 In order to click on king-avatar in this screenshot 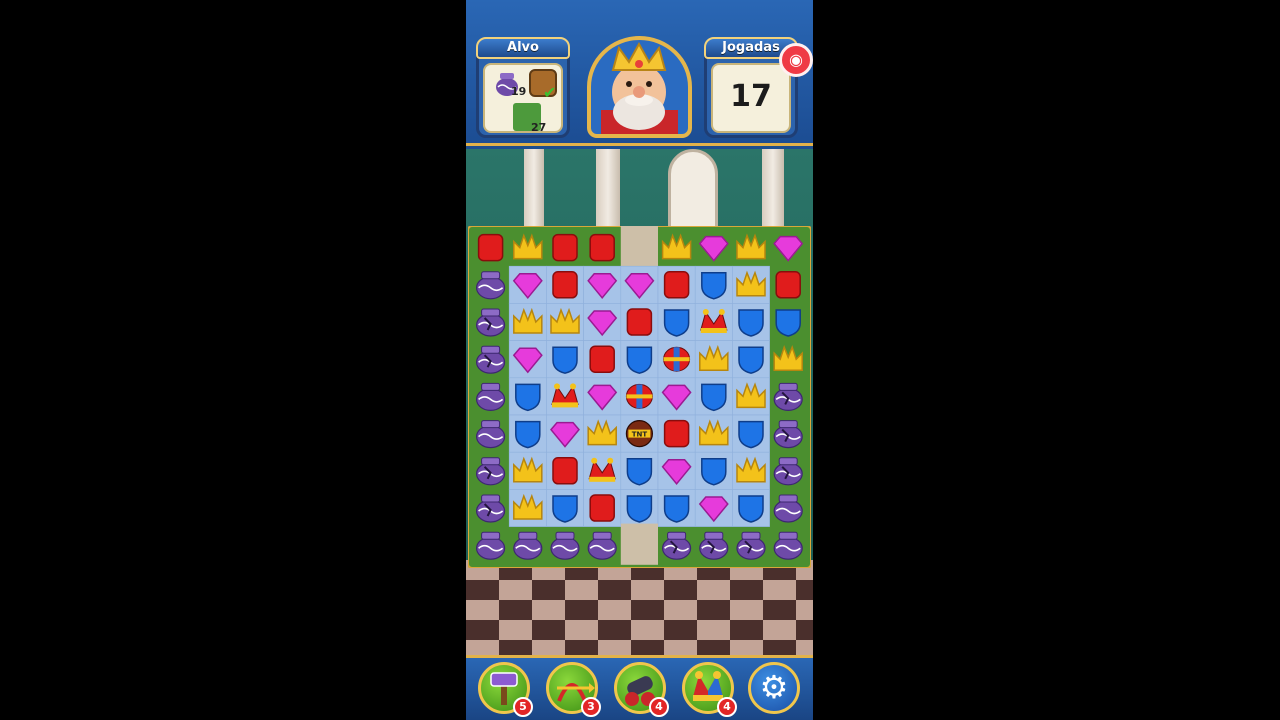, I will do `click(639, 87)`.